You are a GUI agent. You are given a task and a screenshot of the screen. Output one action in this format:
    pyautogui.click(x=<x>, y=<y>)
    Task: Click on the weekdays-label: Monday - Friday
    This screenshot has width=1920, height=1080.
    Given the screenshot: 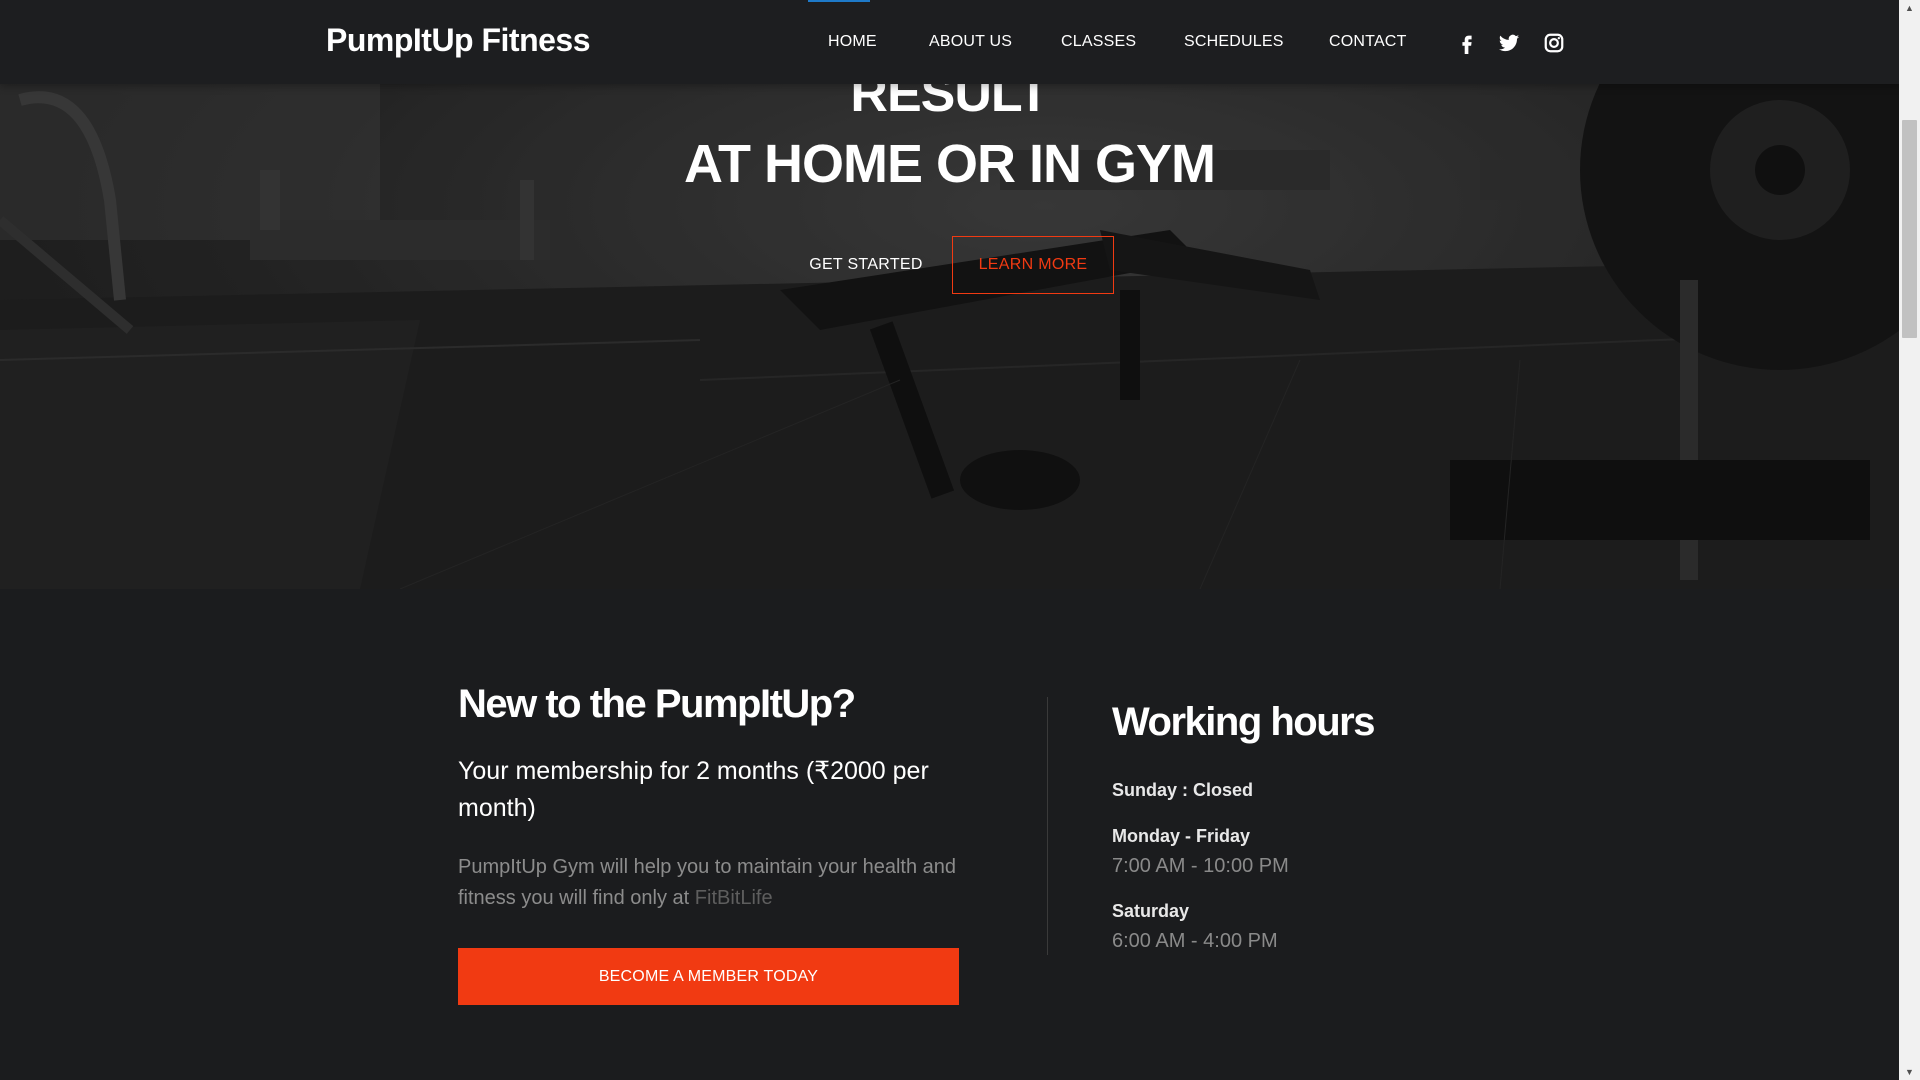 What is the action you would take?
    pyautogui.click(x=1181, y=836)
    